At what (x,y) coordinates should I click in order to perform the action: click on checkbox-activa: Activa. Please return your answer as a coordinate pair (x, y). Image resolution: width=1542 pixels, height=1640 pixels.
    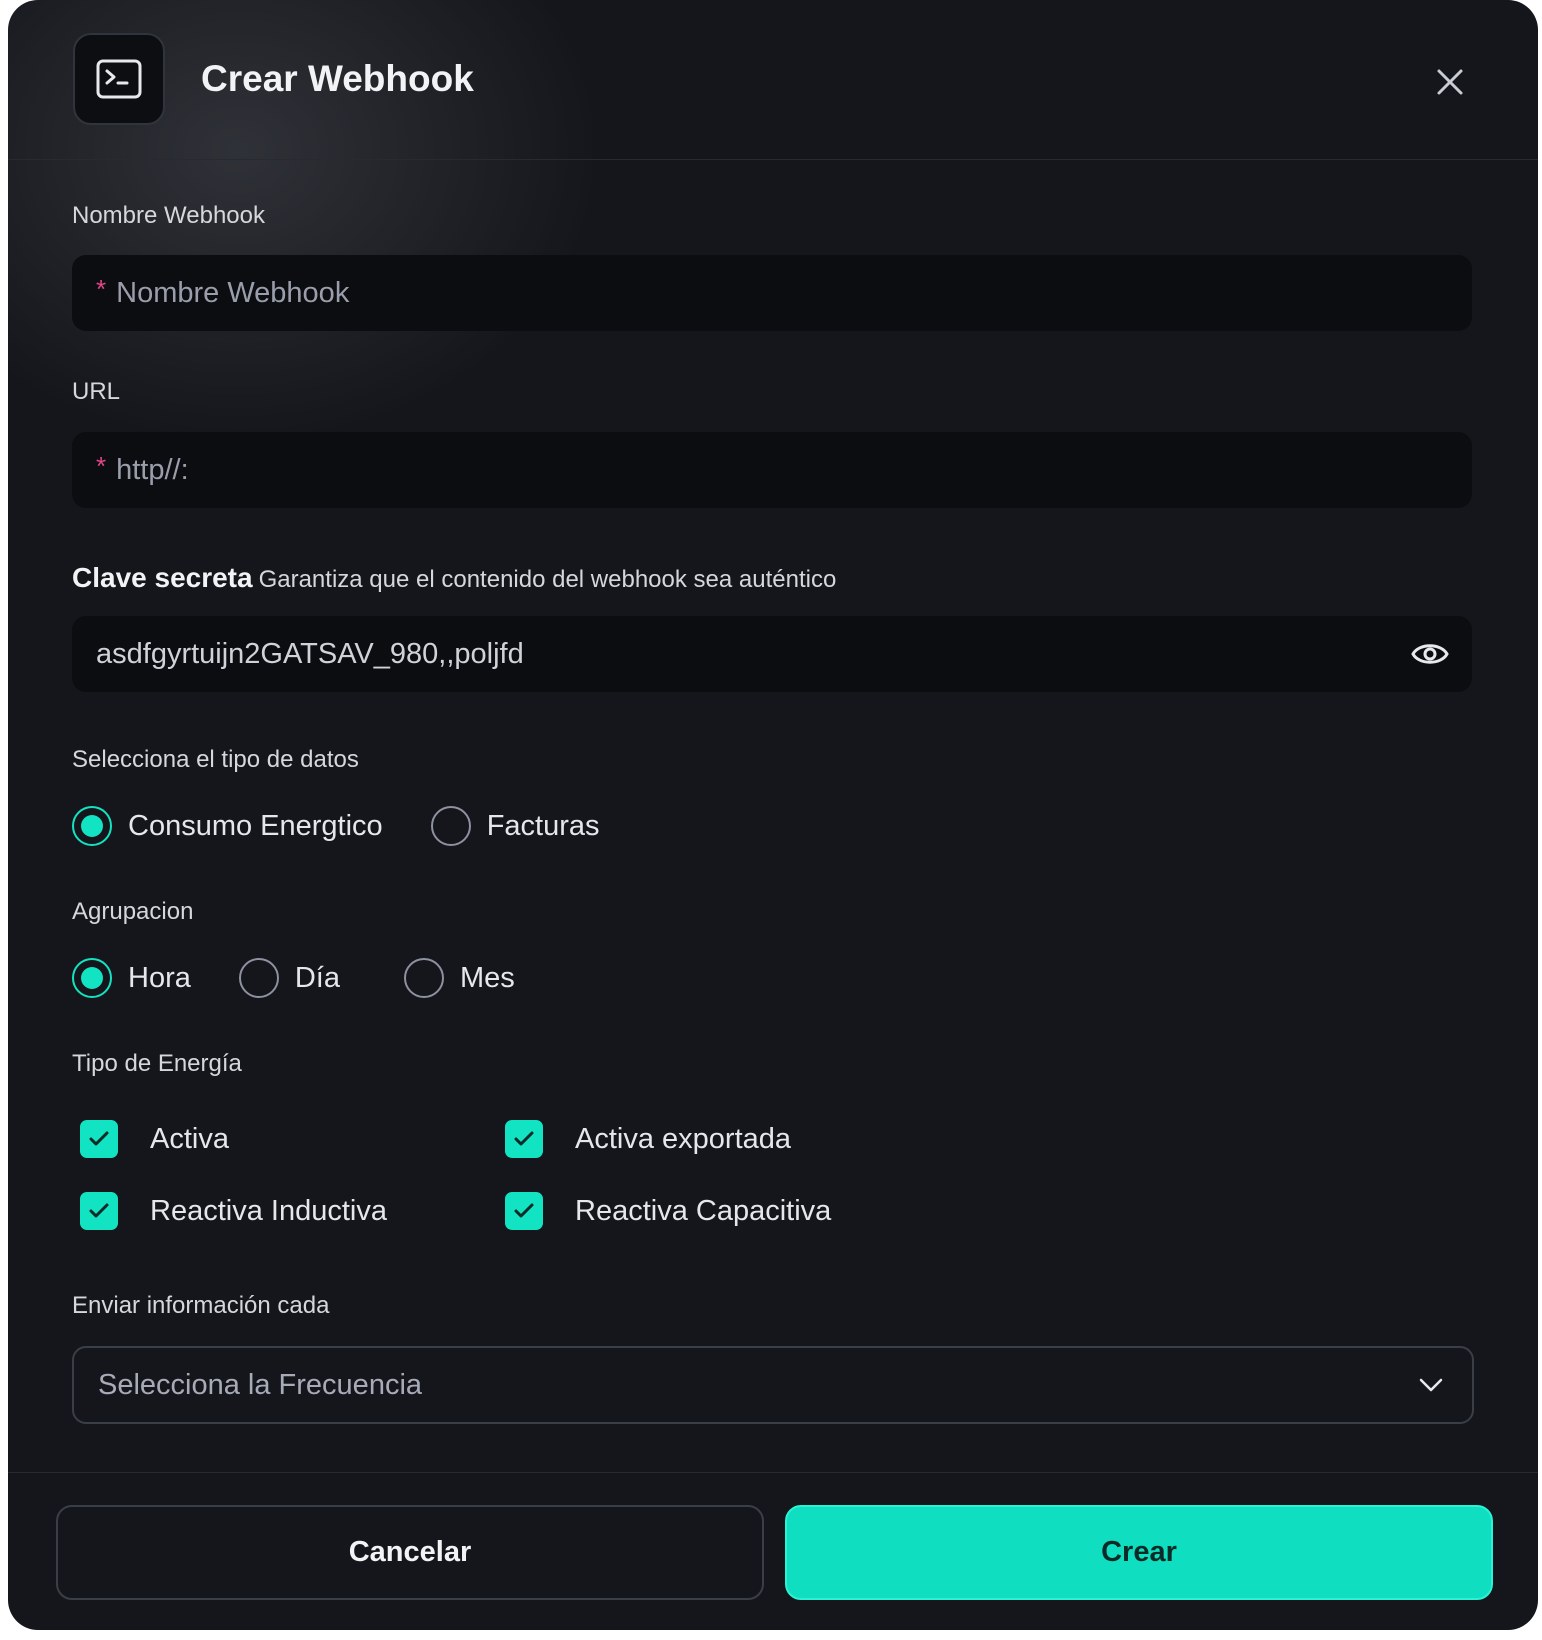
    Looking at the image, I should click on (154, 1139).